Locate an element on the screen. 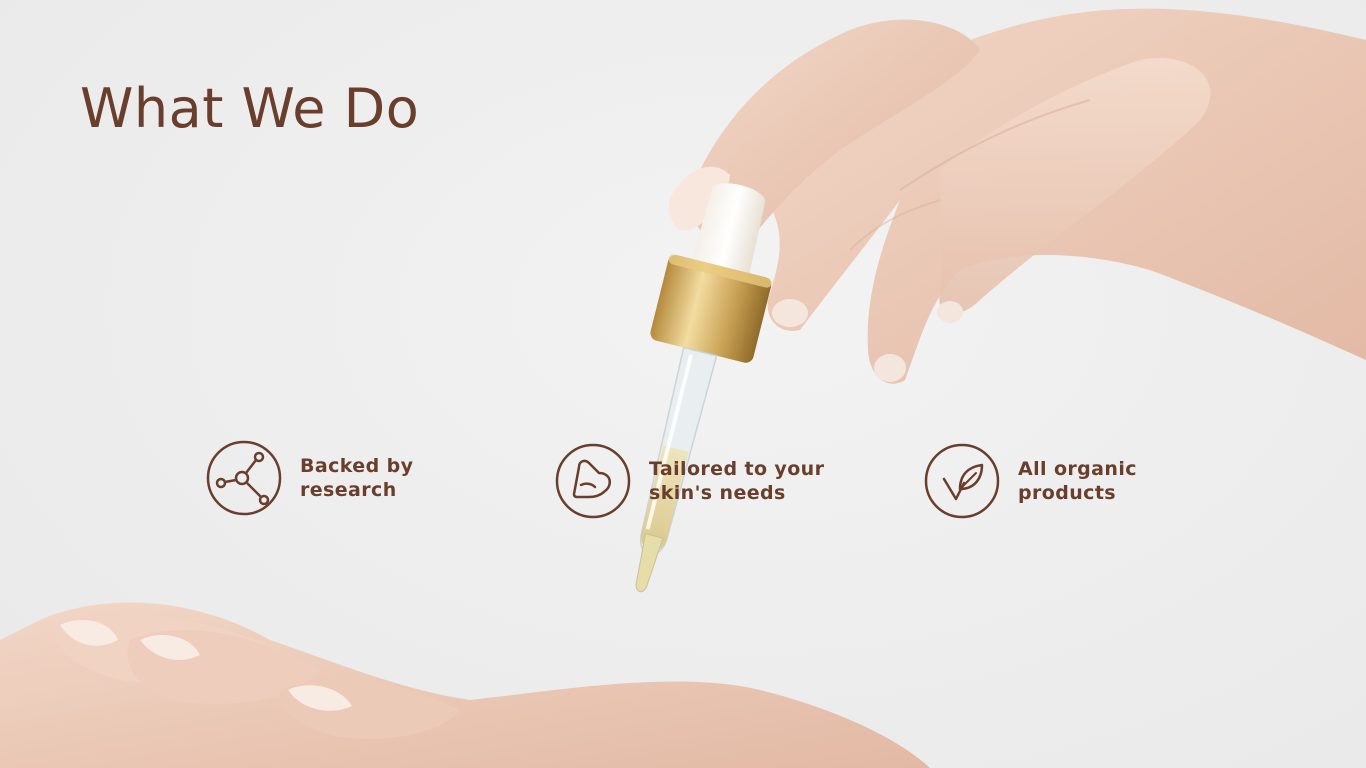 The width and height of the screenshot is (1366, 768). feature-backed-by-research: Backed by research is located at coordinates (358, 478).